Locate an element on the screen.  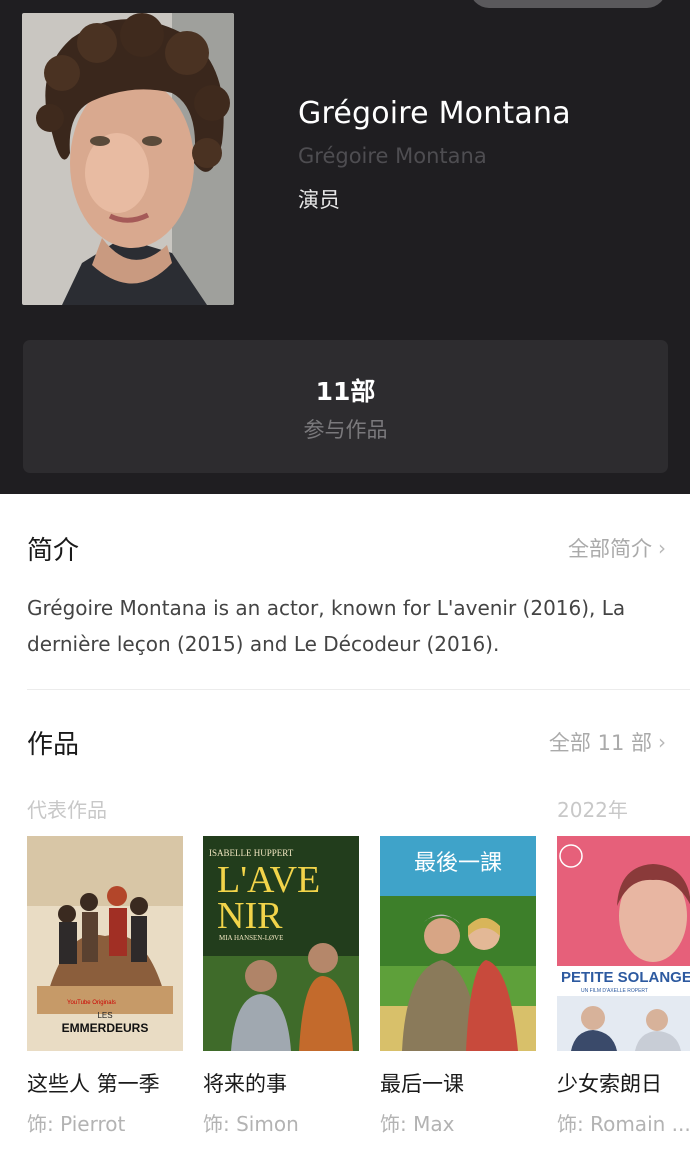
poster-image: 最後一課 is located at coordinates (458, 943).